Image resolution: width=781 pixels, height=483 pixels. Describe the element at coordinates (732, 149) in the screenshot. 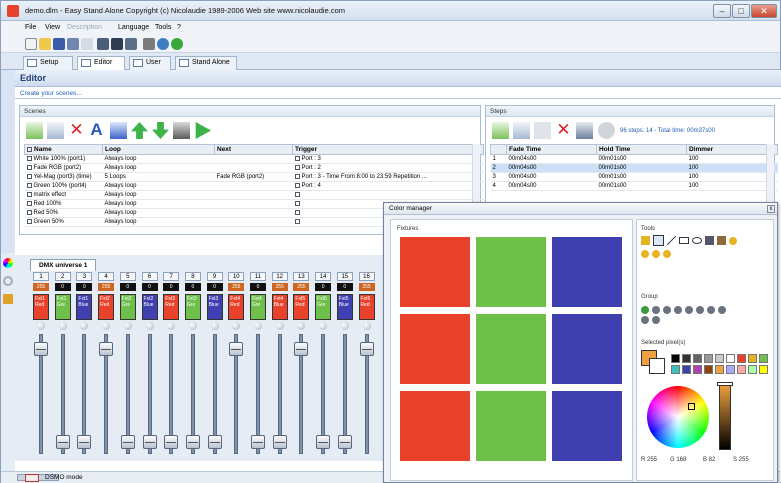

I see `col-dimmer: Dimmer` at that location.